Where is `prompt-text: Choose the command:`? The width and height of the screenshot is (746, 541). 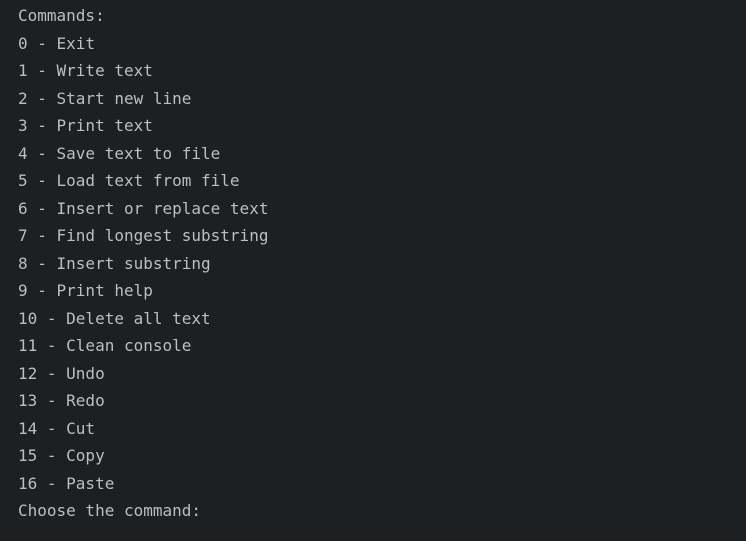 prompt-text: Choose the command: is located at coordinates (110, 510).